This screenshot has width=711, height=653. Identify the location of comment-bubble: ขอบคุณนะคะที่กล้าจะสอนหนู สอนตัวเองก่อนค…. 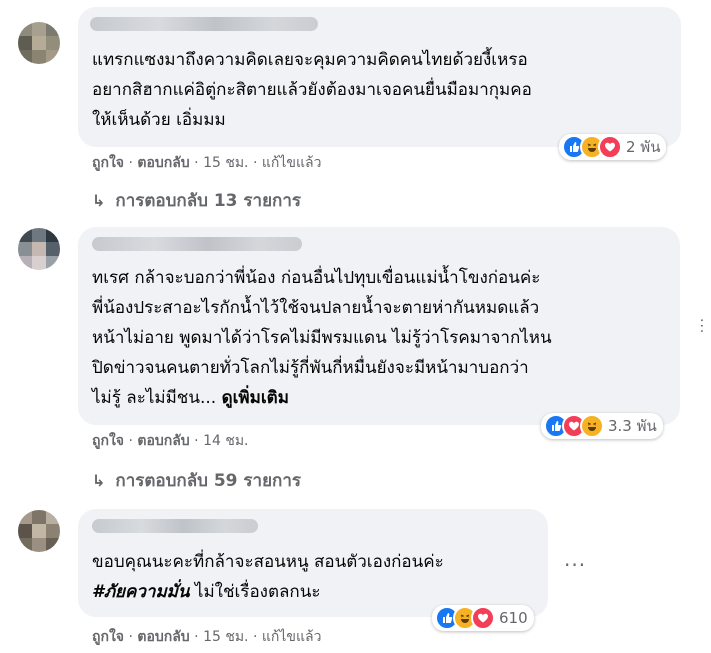
(313, 563).